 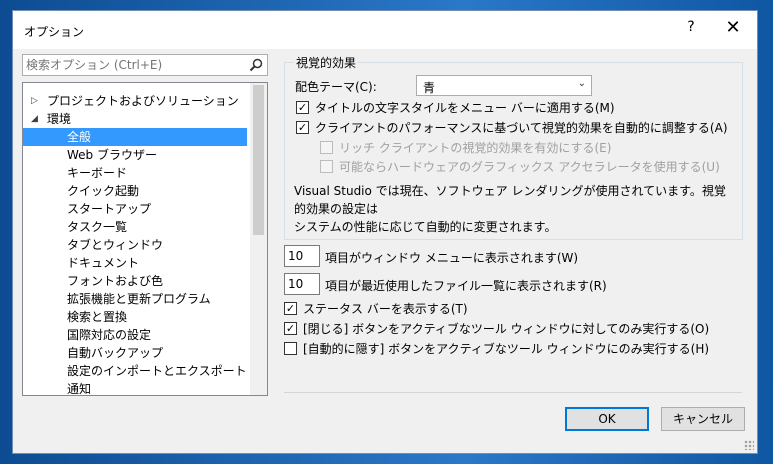 What do you see at coordinates (256, 65) in the screenshot?
I see `search-icon` at bounding box center [256, 65].